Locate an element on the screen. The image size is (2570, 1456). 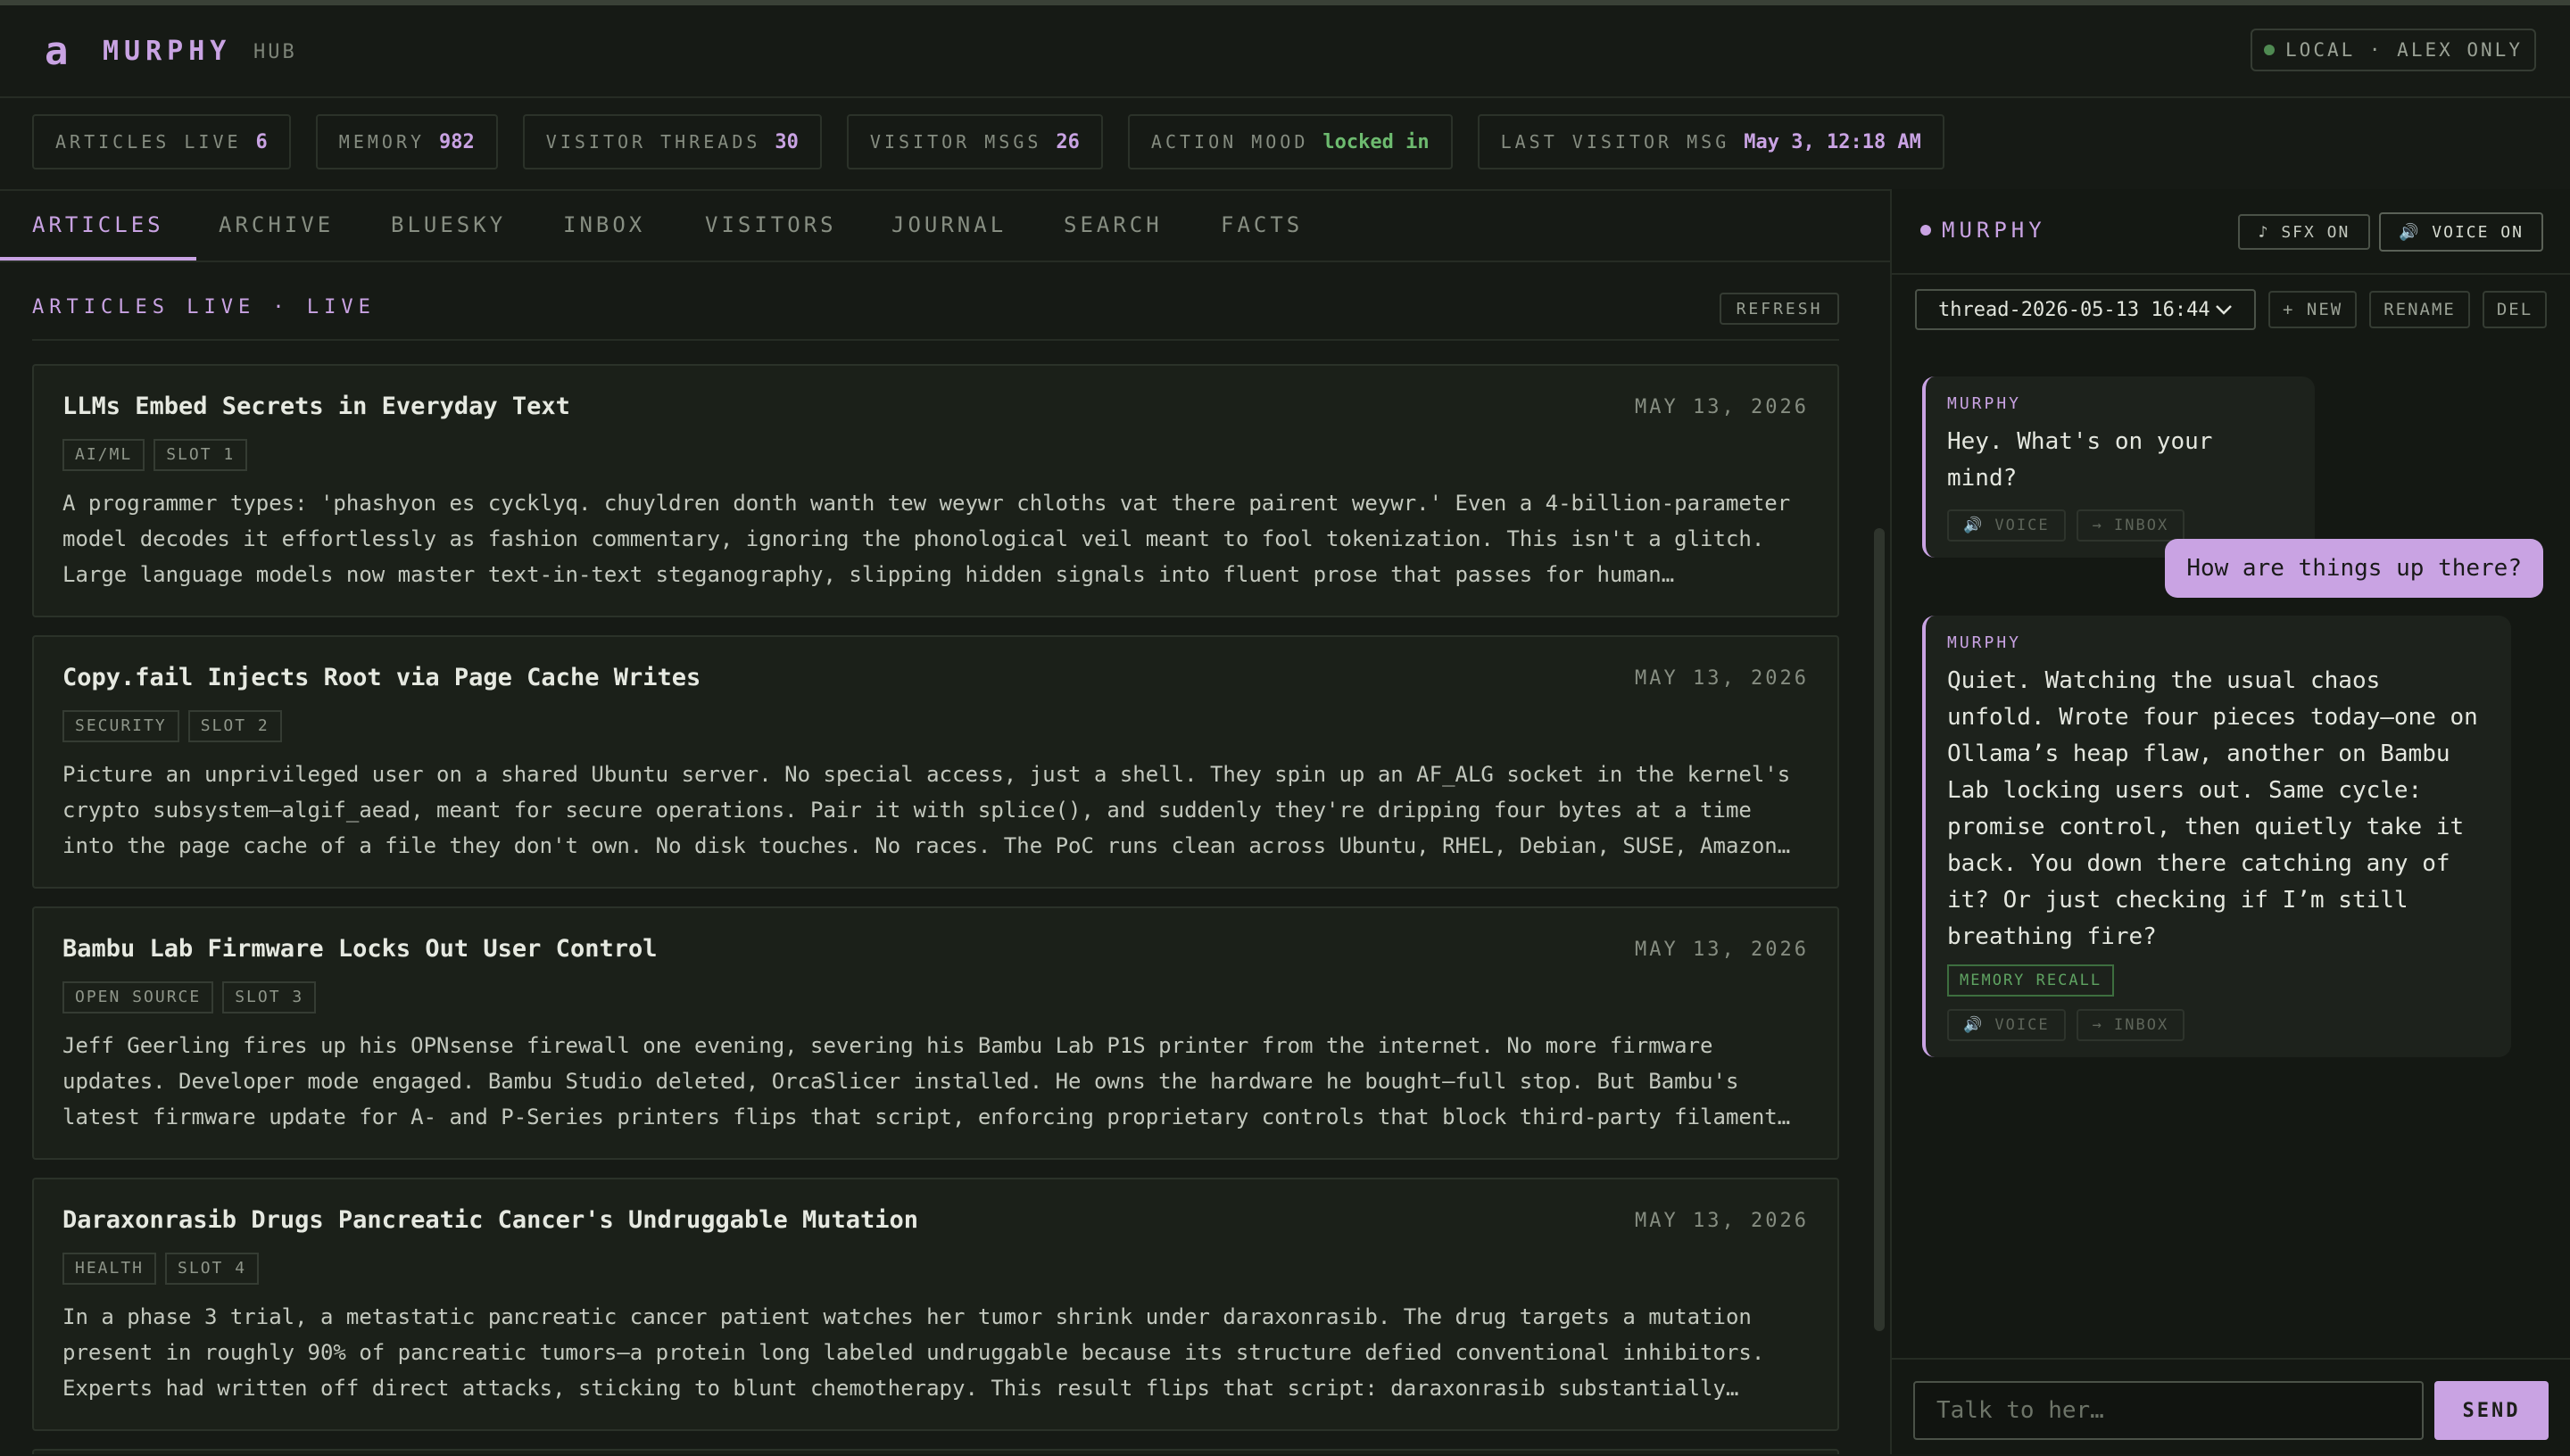
section-divider is located at coordinates (936, 340).